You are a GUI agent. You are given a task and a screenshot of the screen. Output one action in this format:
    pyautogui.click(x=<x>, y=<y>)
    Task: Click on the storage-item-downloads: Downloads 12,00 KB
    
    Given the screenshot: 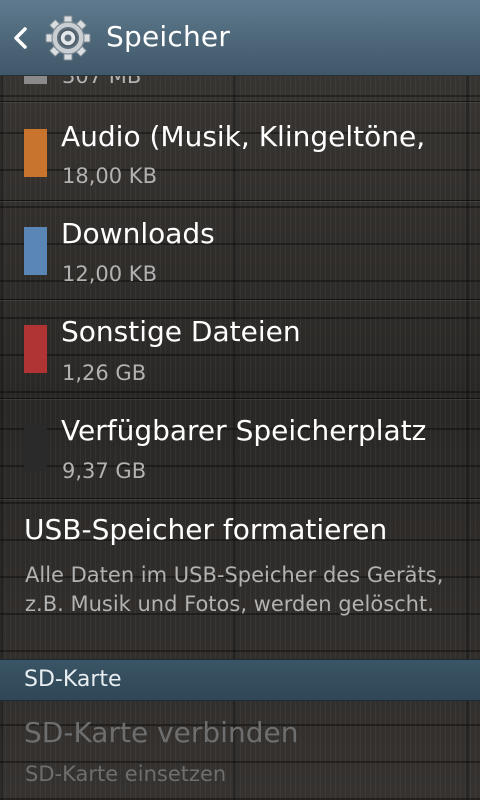 What is the action you would take?
    pyautogui.click(x=240, y=250)
    